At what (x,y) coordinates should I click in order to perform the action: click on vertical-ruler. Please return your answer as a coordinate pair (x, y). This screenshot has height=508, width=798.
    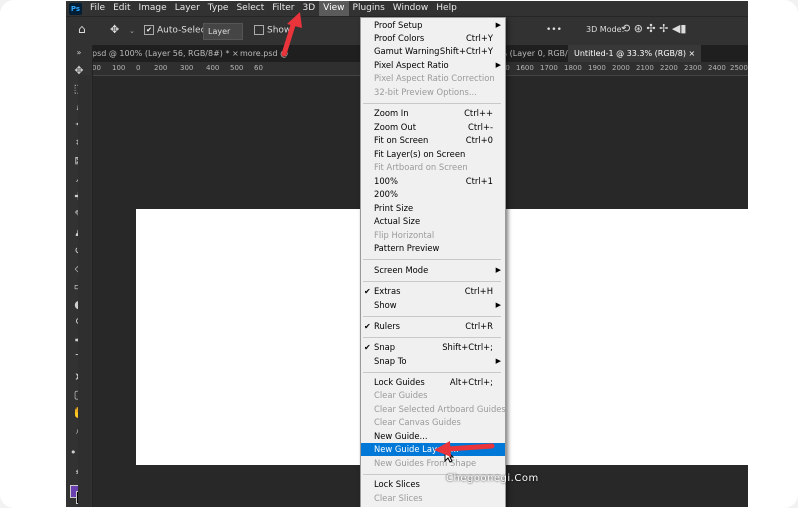
    Looking at the image, I should click on (84, 291).